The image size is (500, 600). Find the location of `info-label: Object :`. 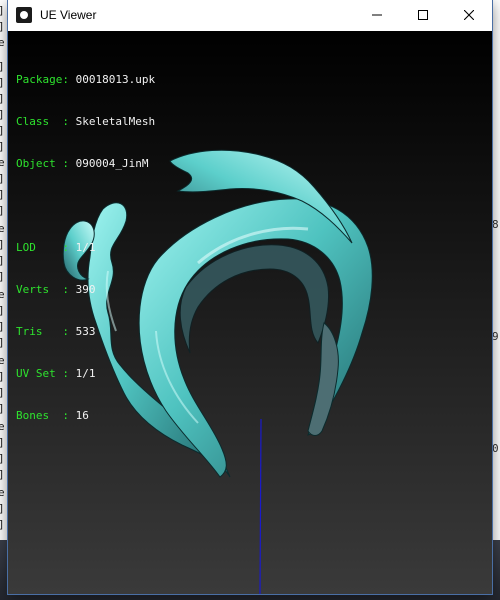

info-label: Object : is located at coordinates (42, 163).